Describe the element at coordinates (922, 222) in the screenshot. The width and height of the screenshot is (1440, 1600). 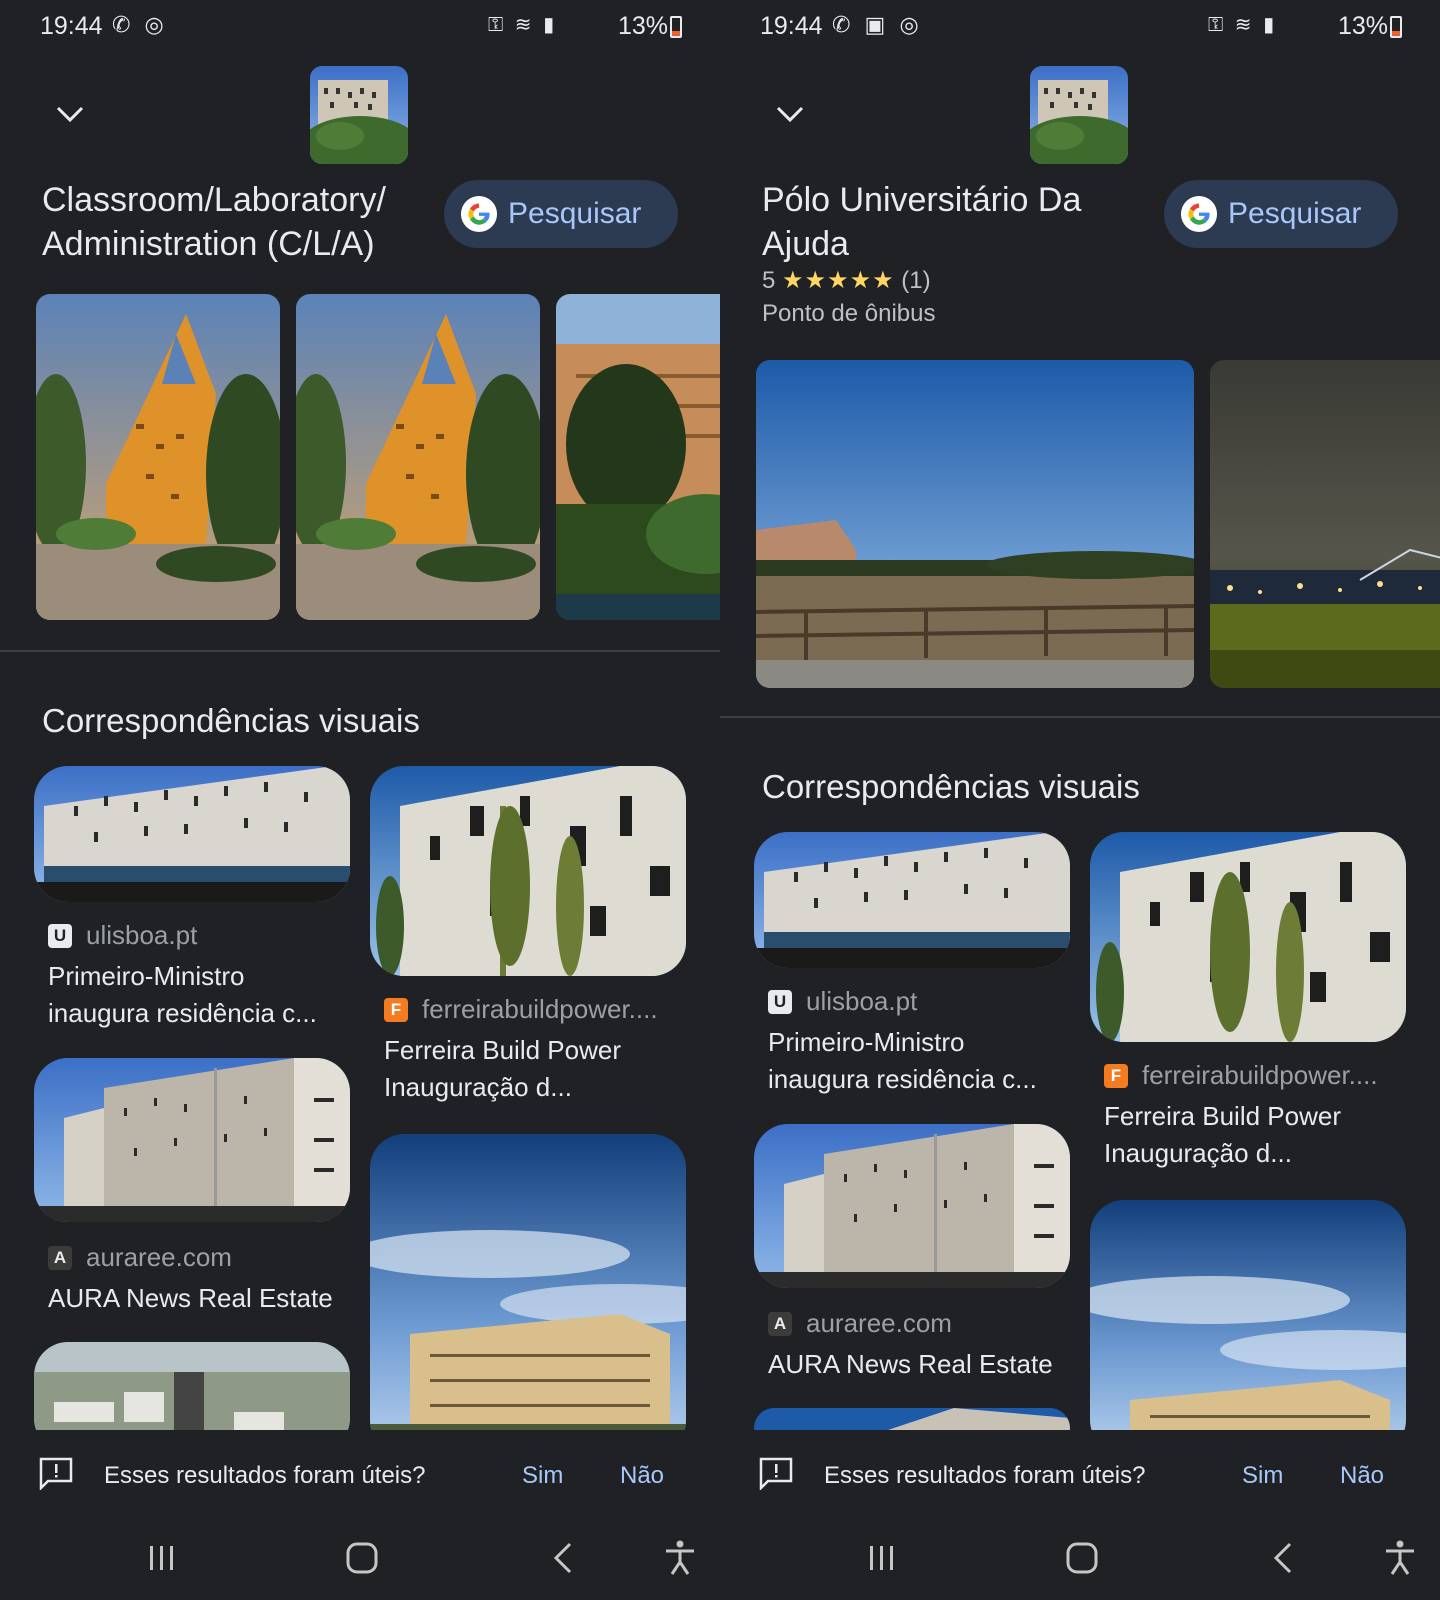
I see `result-title: Pólo Universitário Da Ajuda` at that location.